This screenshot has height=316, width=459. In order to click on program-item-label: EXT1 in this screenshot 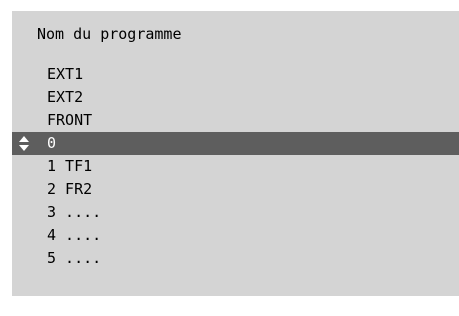, I will do `click(65, 74)`.